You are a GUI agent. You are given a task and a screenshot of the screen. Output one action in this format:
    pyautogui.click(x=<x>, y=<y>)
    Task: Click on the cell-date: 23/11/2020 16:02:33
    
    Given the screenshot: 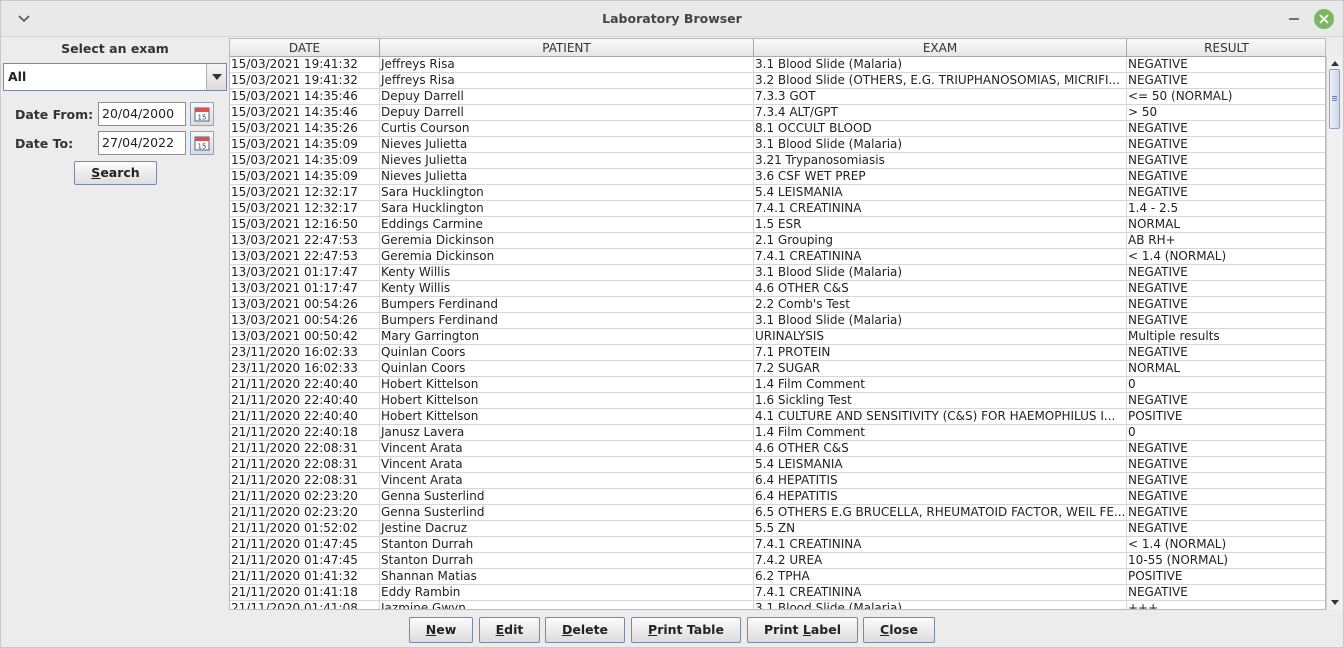 What is the action you would take?
    pyautogui.click(x=305, y=369)
    